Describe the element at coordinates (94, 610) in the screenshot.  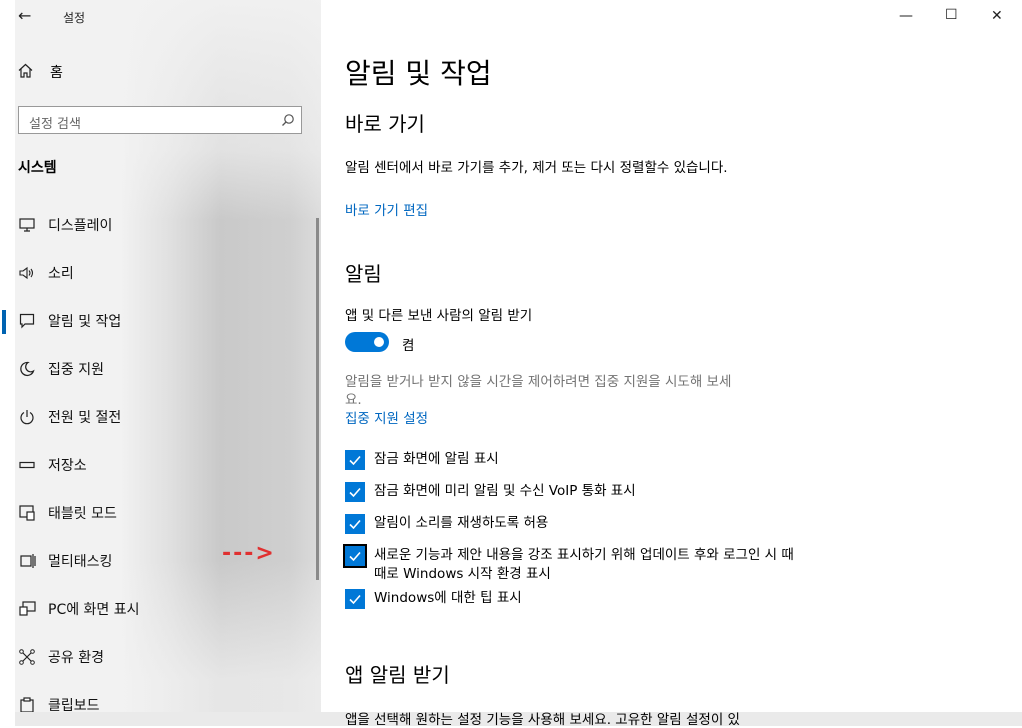
I see `sidebar-item-label: PC에 화면 표시` at that location.